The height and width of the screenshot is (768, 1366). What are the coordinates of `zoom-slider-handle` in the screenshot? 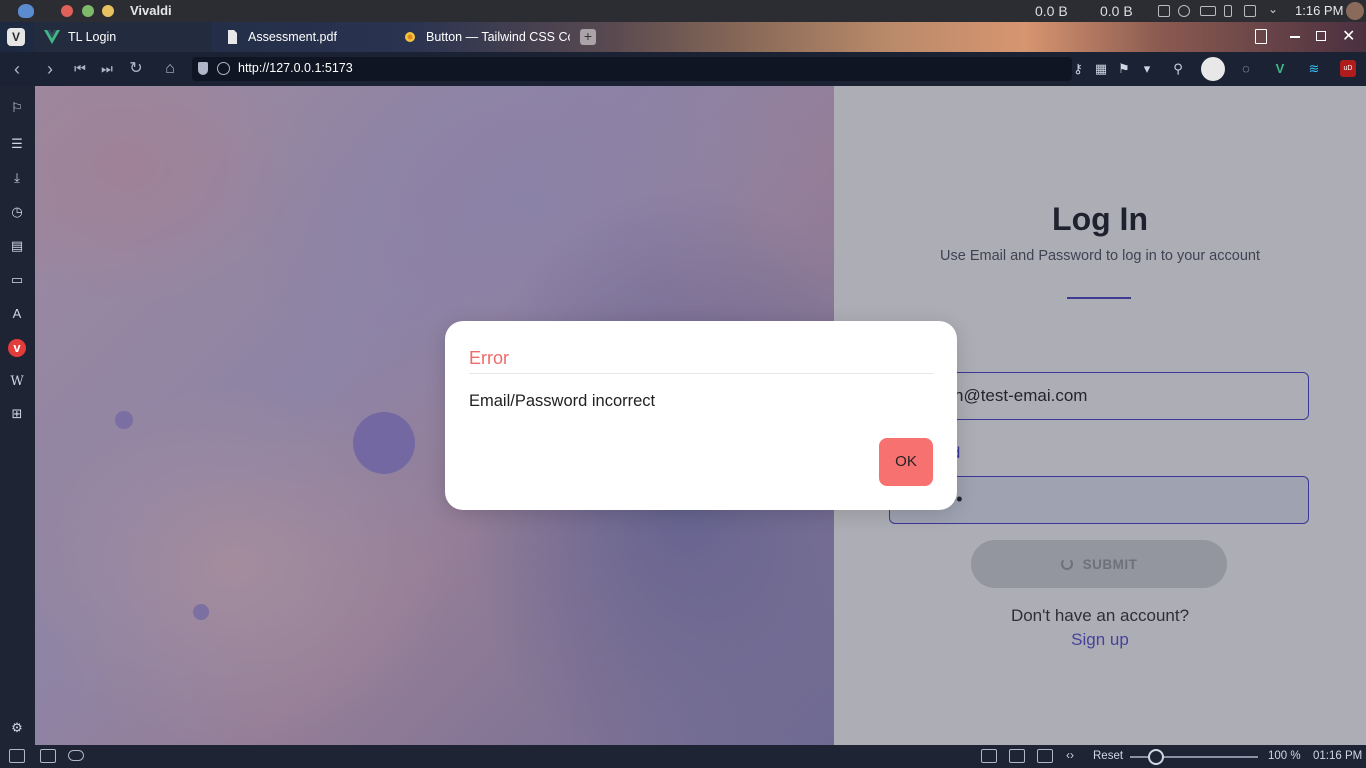 It's located at (1156, 757).